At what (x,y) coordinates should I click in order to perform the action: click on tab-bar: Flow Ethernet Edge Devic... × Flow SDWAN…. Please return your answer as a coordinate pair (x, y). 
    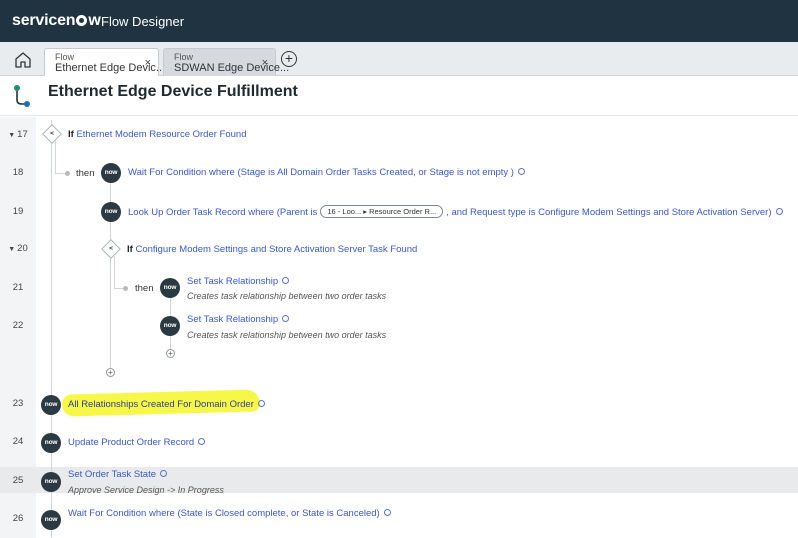
    Looking at the image, I should click on (399, 59).